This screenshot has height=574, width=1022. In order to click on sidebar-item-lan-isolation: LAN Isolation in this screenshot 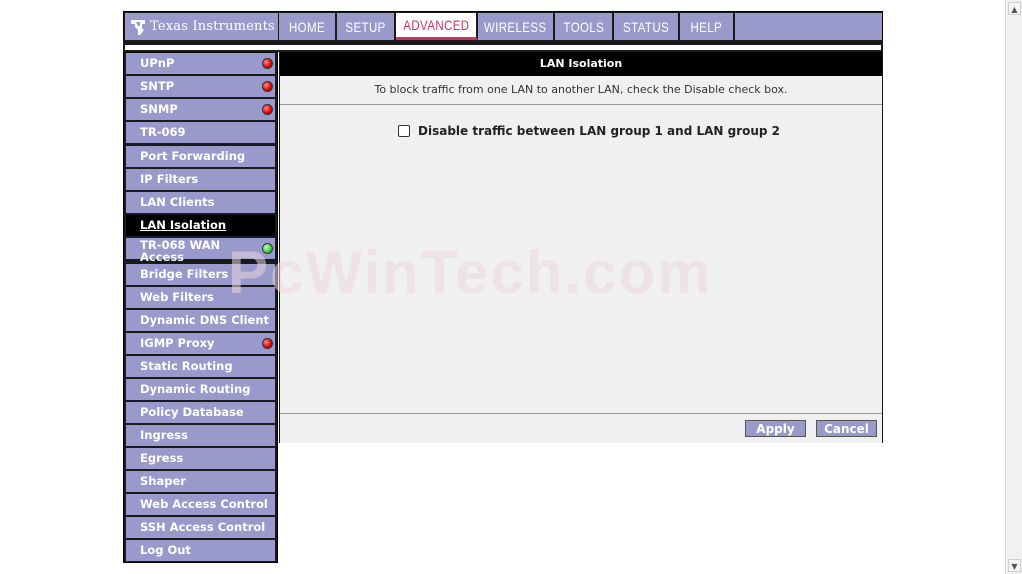, I will do `click(200, 225)`.